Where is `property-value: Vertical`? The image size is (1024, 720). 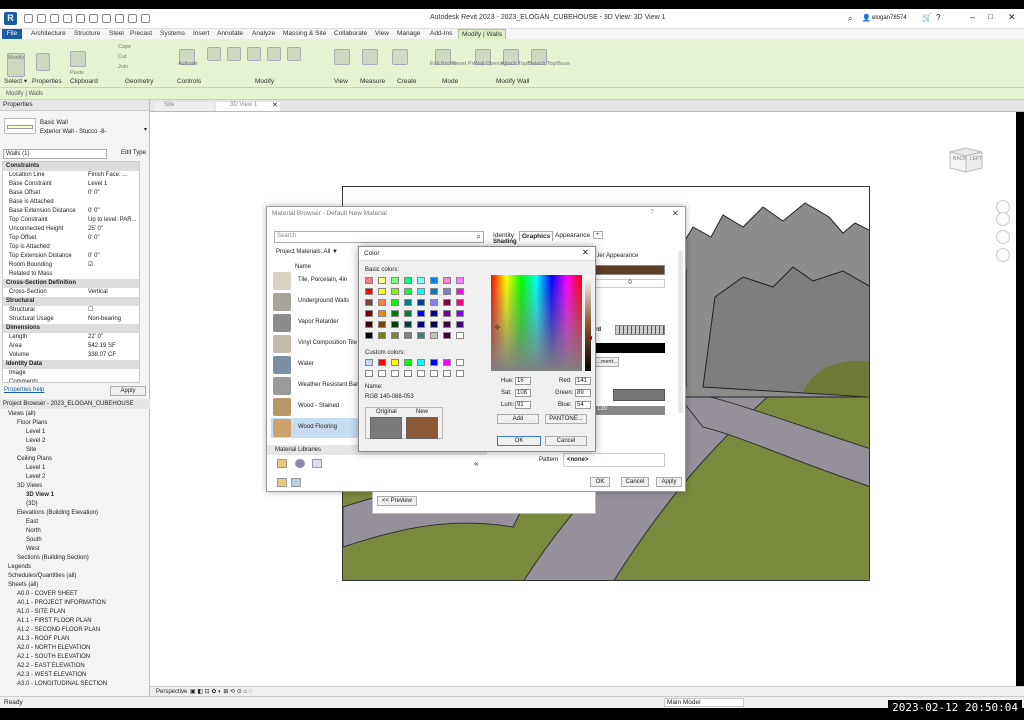
property-value: Vertical is located at coordinates (98, 292).